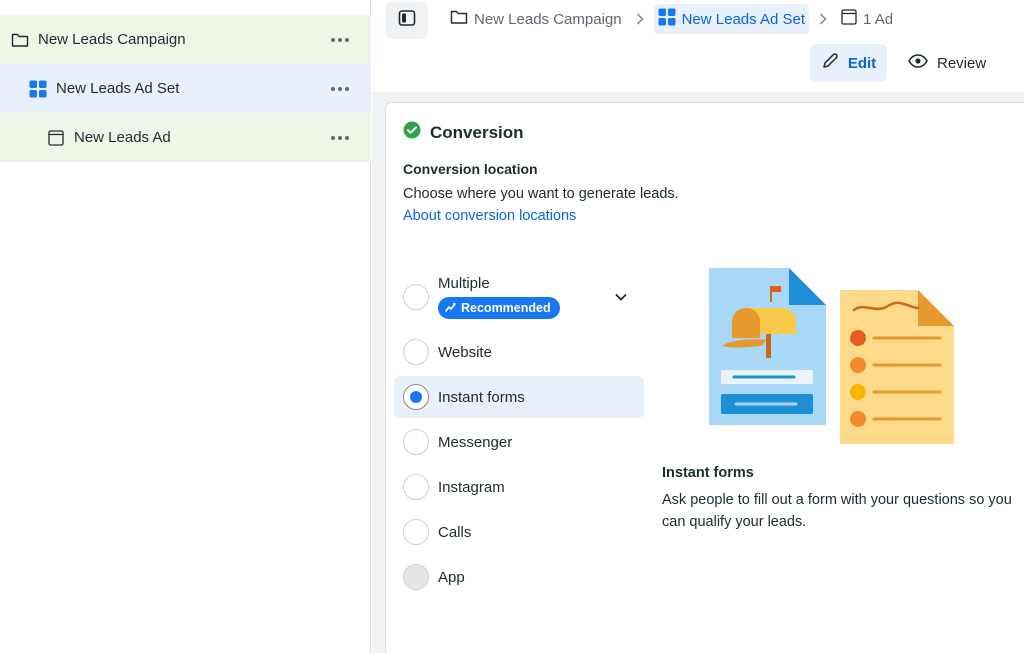 Image resolution: width=1024 pixels, height=653 pixels. What do you see at coordinates (451, 577) in the screenshot?
I see `option-app-label: App` at bounding box center [451, 577].